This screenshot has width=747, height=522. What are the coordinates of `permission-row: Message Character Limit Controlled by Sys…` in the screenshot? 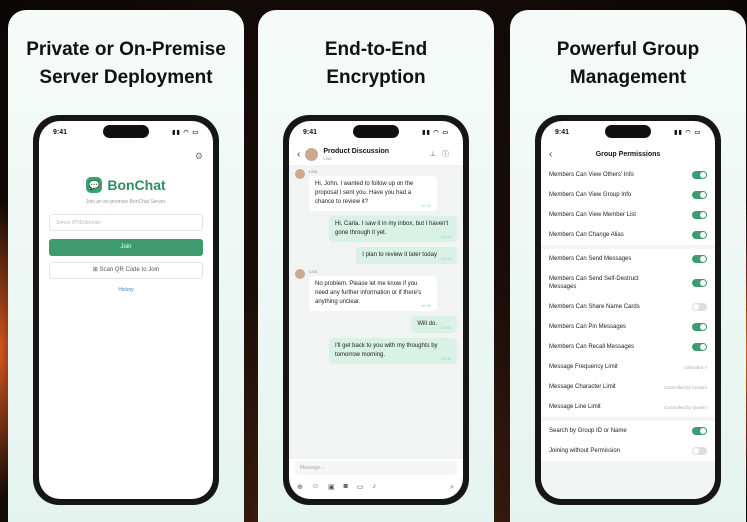 It's located at (628, 387).